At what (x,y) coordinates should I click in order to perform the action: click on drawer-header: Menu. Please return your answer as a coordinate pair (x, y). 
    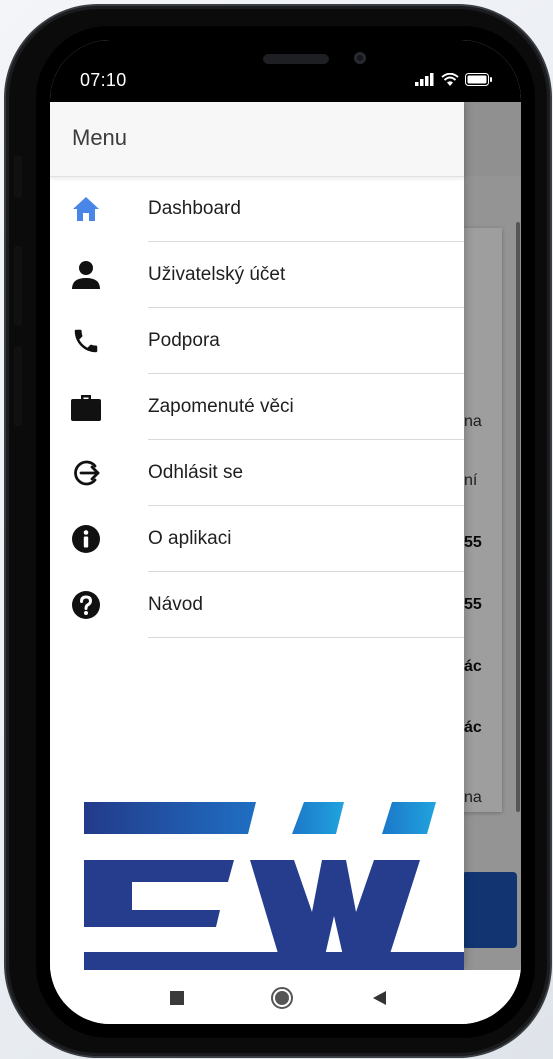
    Looking at the image, I should click on (257, 139).